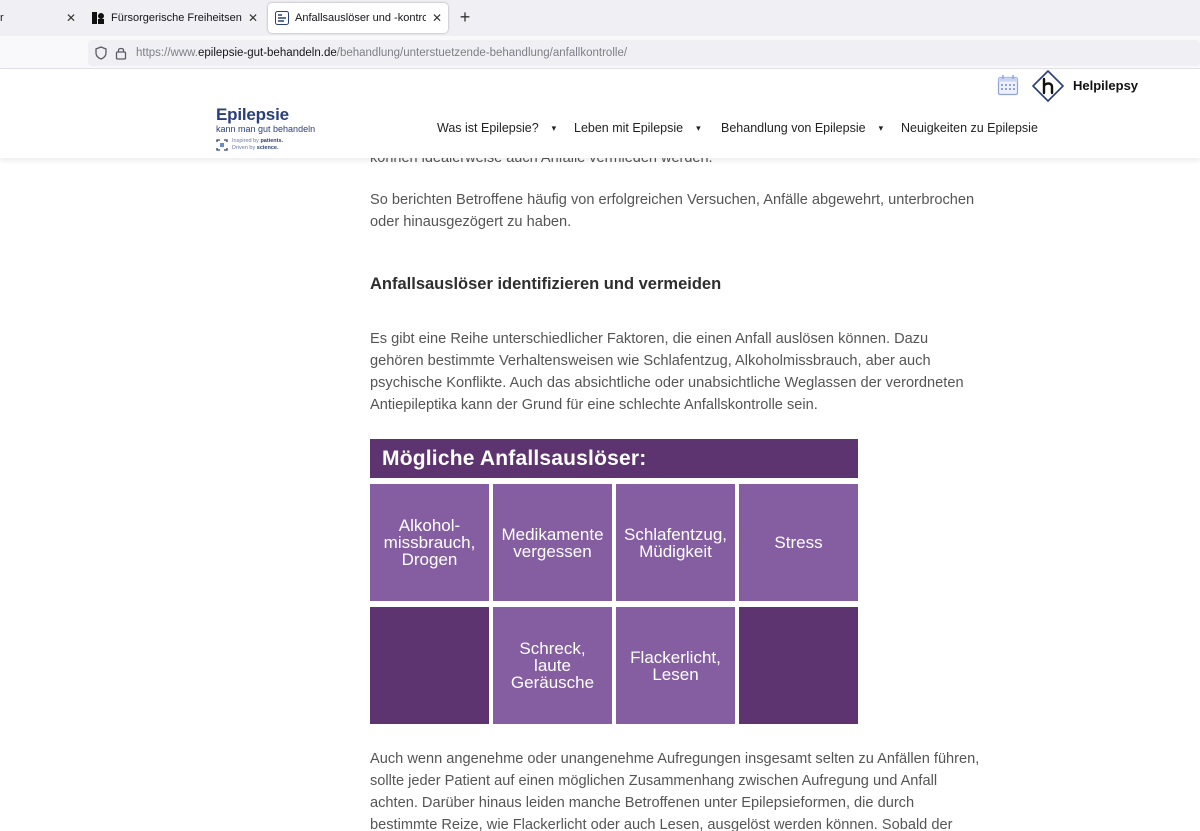  What do you see at coordinates (2, 18) in the screenshot?
I see `tab-label: r` at bounding box center [2, 18].